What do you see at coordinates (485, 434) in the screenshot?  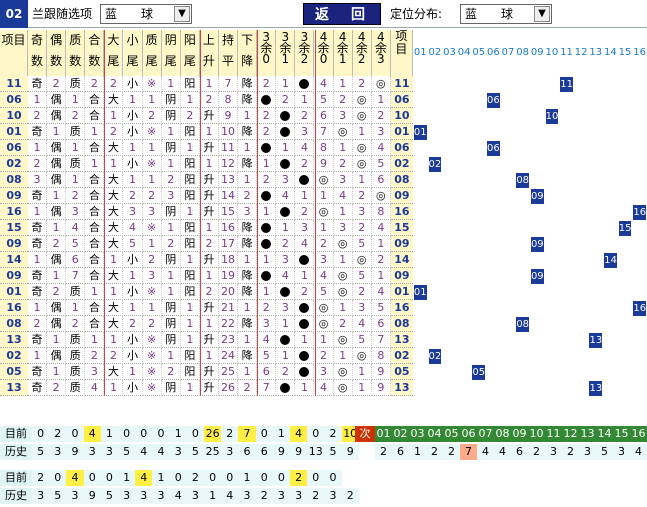 I see `next-number: 07` at bounding box center [485, 434].